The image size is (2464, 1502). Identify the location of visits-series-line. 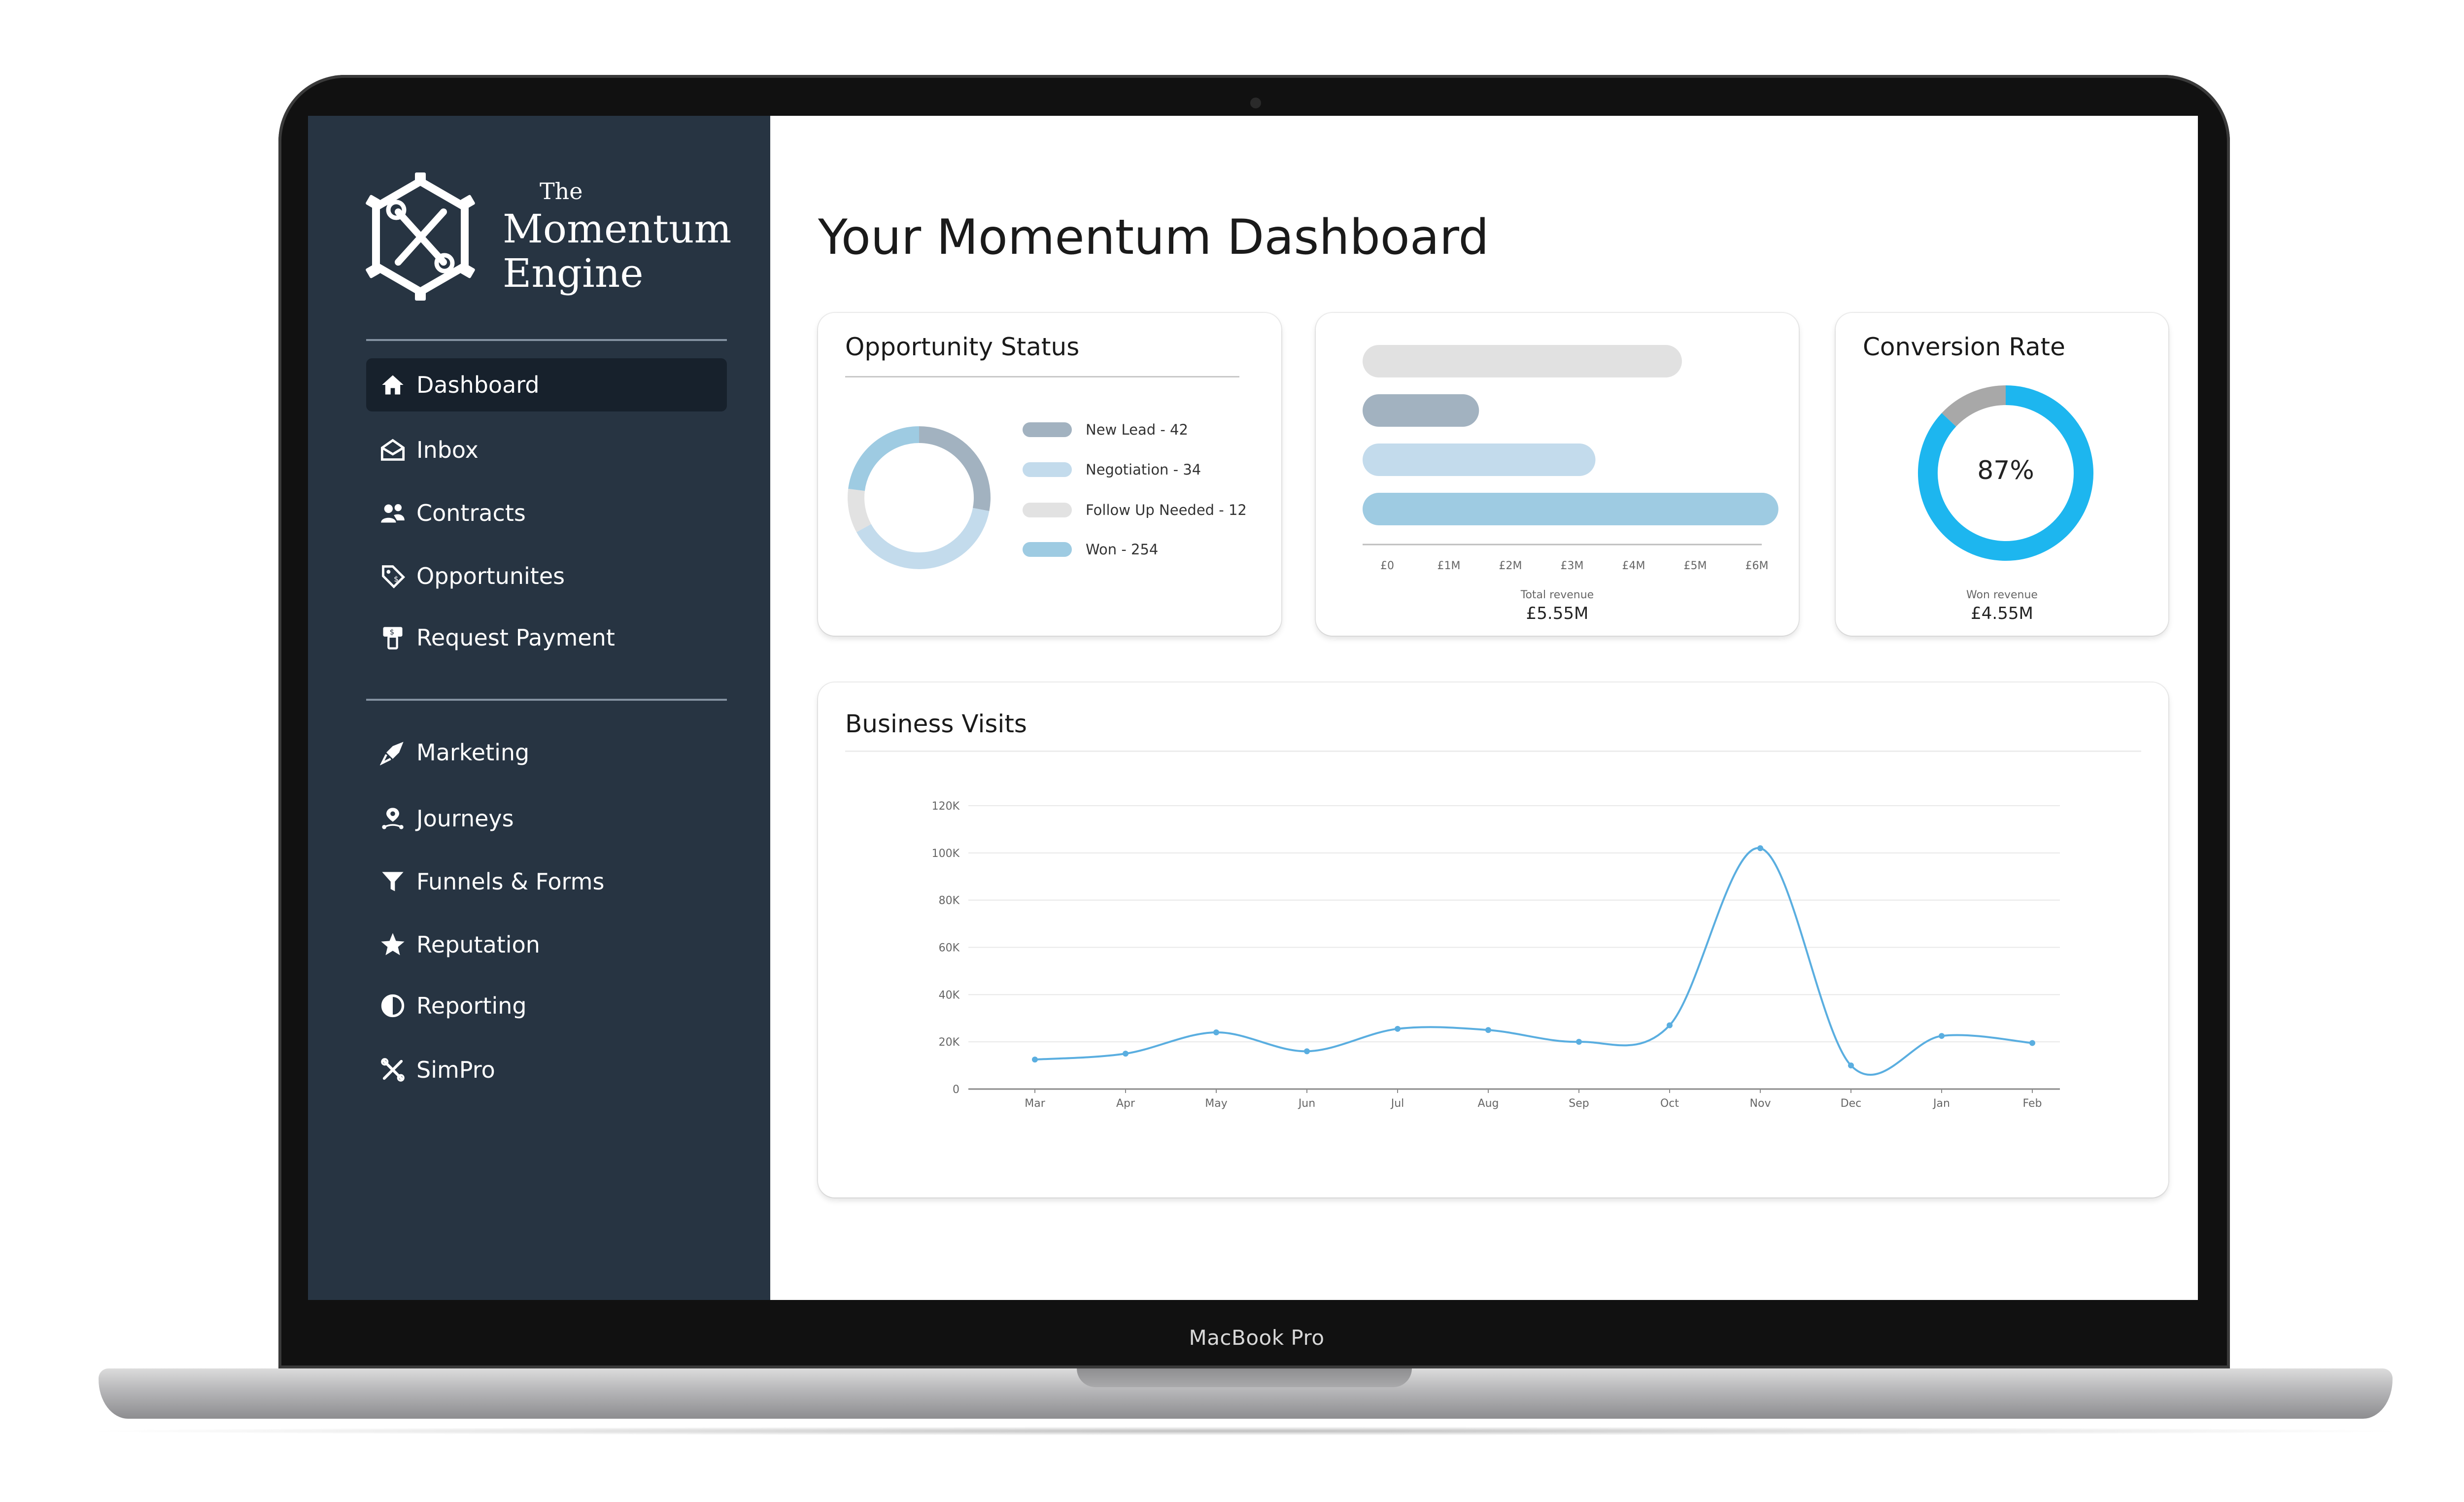
(1533, 961).